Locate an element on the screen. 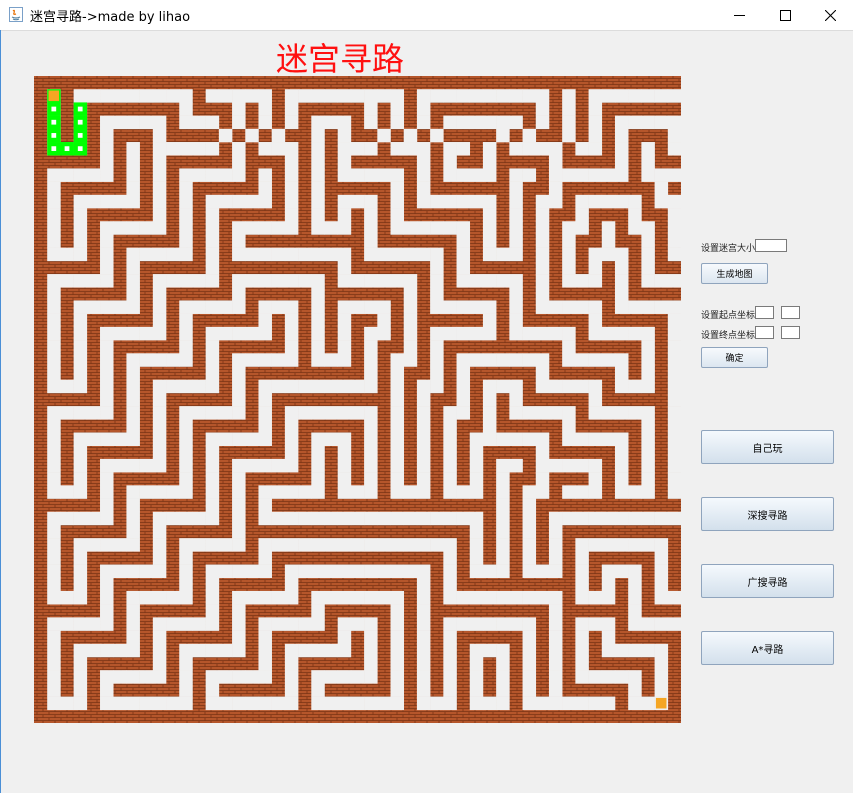 This screenshot has height=793, width=853. minimize-button is located at coordinates (739, 15).